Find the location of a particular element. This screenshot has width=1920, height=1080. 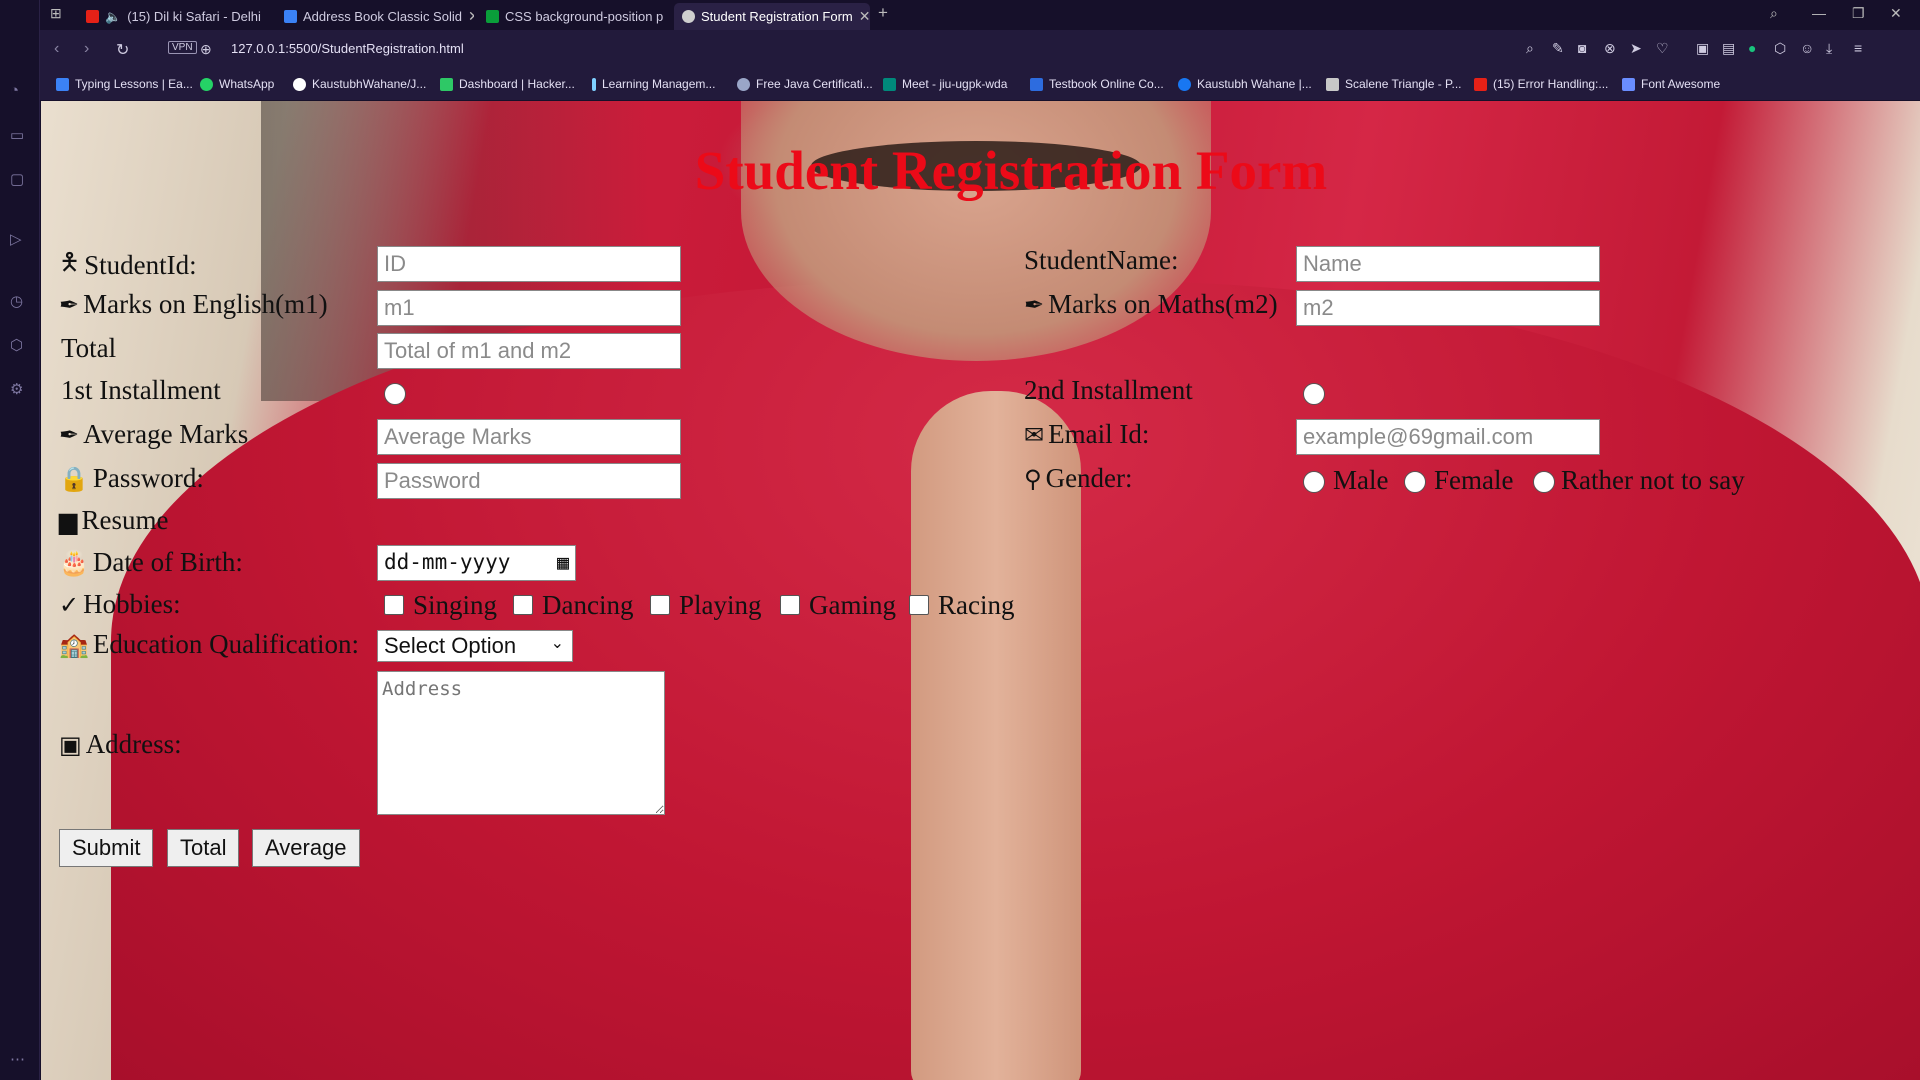

back-icon: ‹ is located at coordinates (56, 49).